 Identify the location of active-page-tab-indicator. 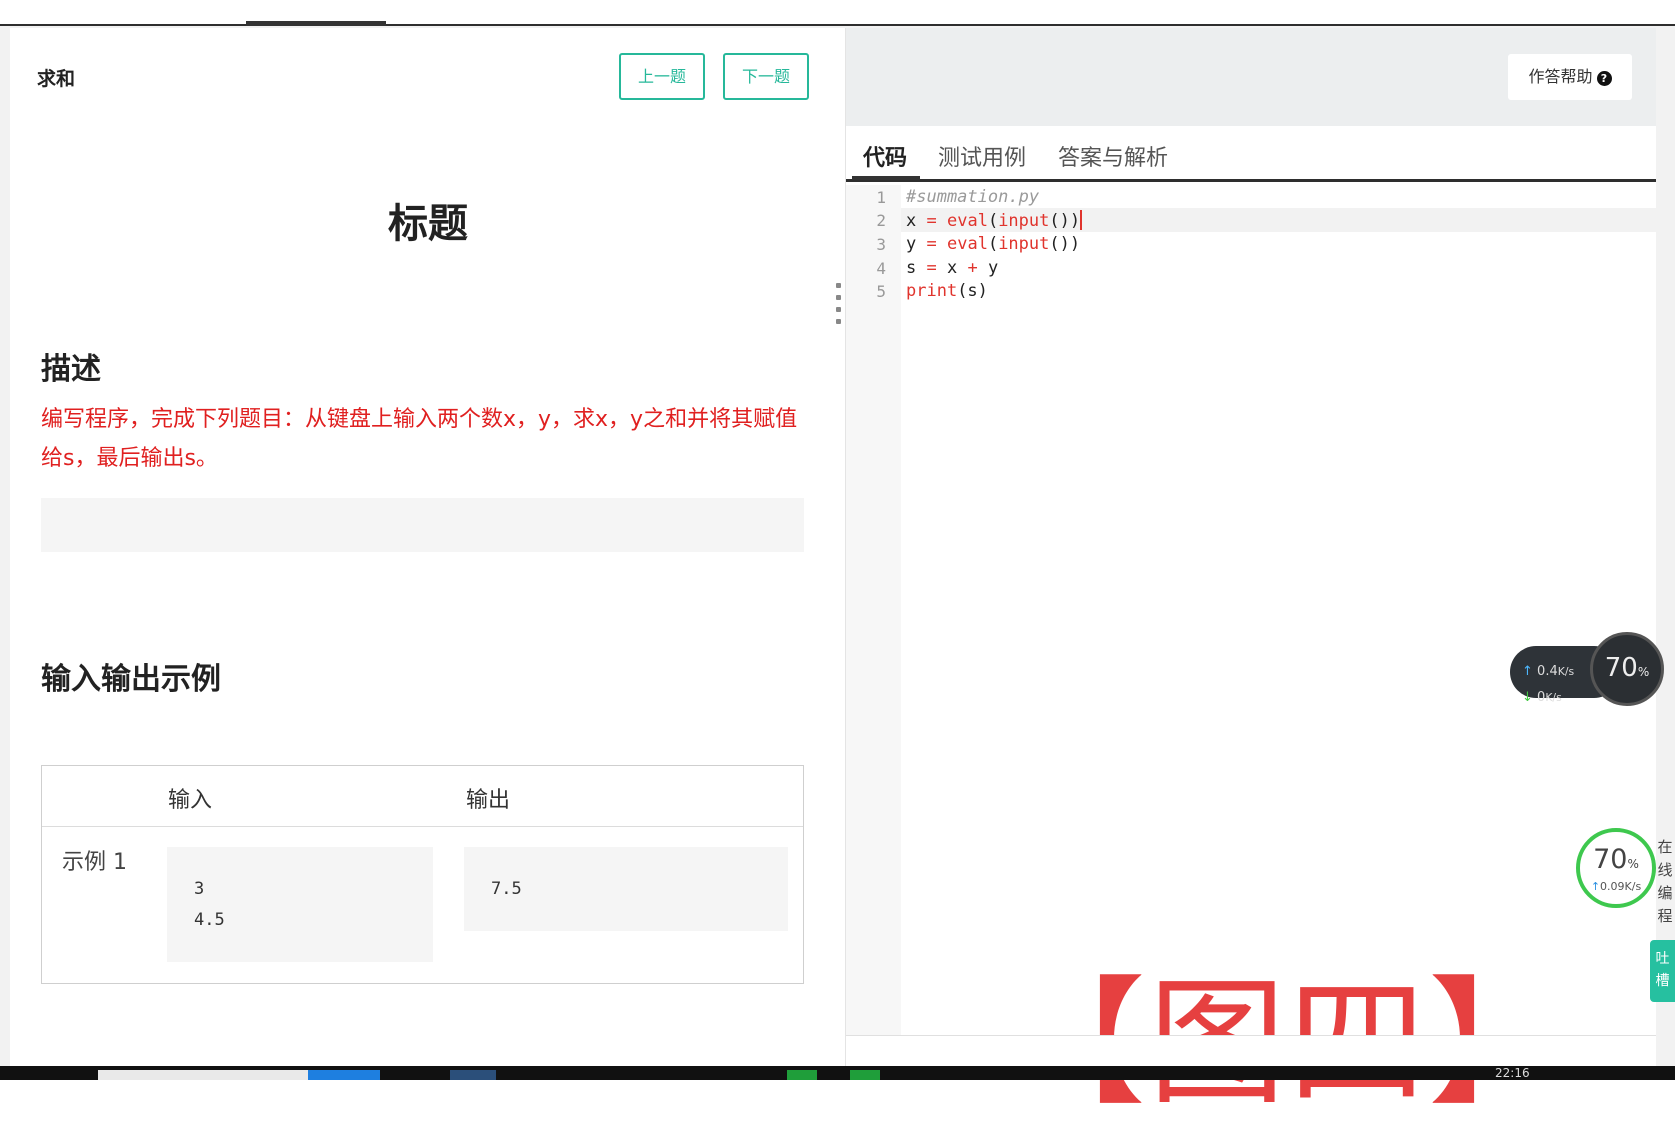
(316, 23).